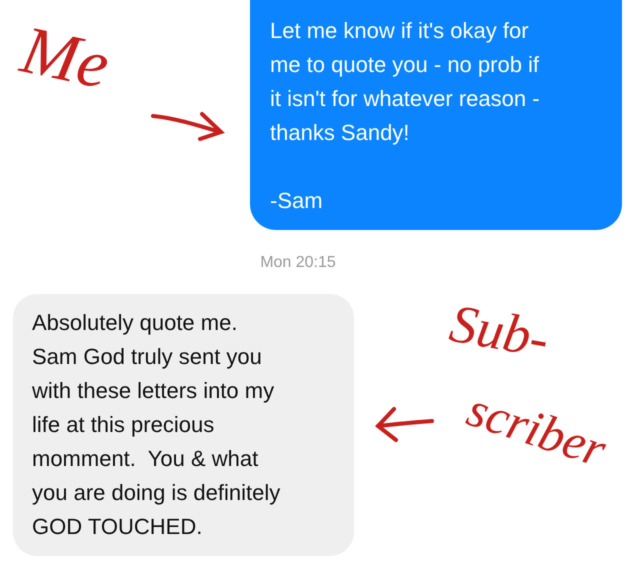  What do you see at coordinates (499, 331) in the screenshot?
I see `handwritten-note: Sub-` at bounding box center [499, 331].